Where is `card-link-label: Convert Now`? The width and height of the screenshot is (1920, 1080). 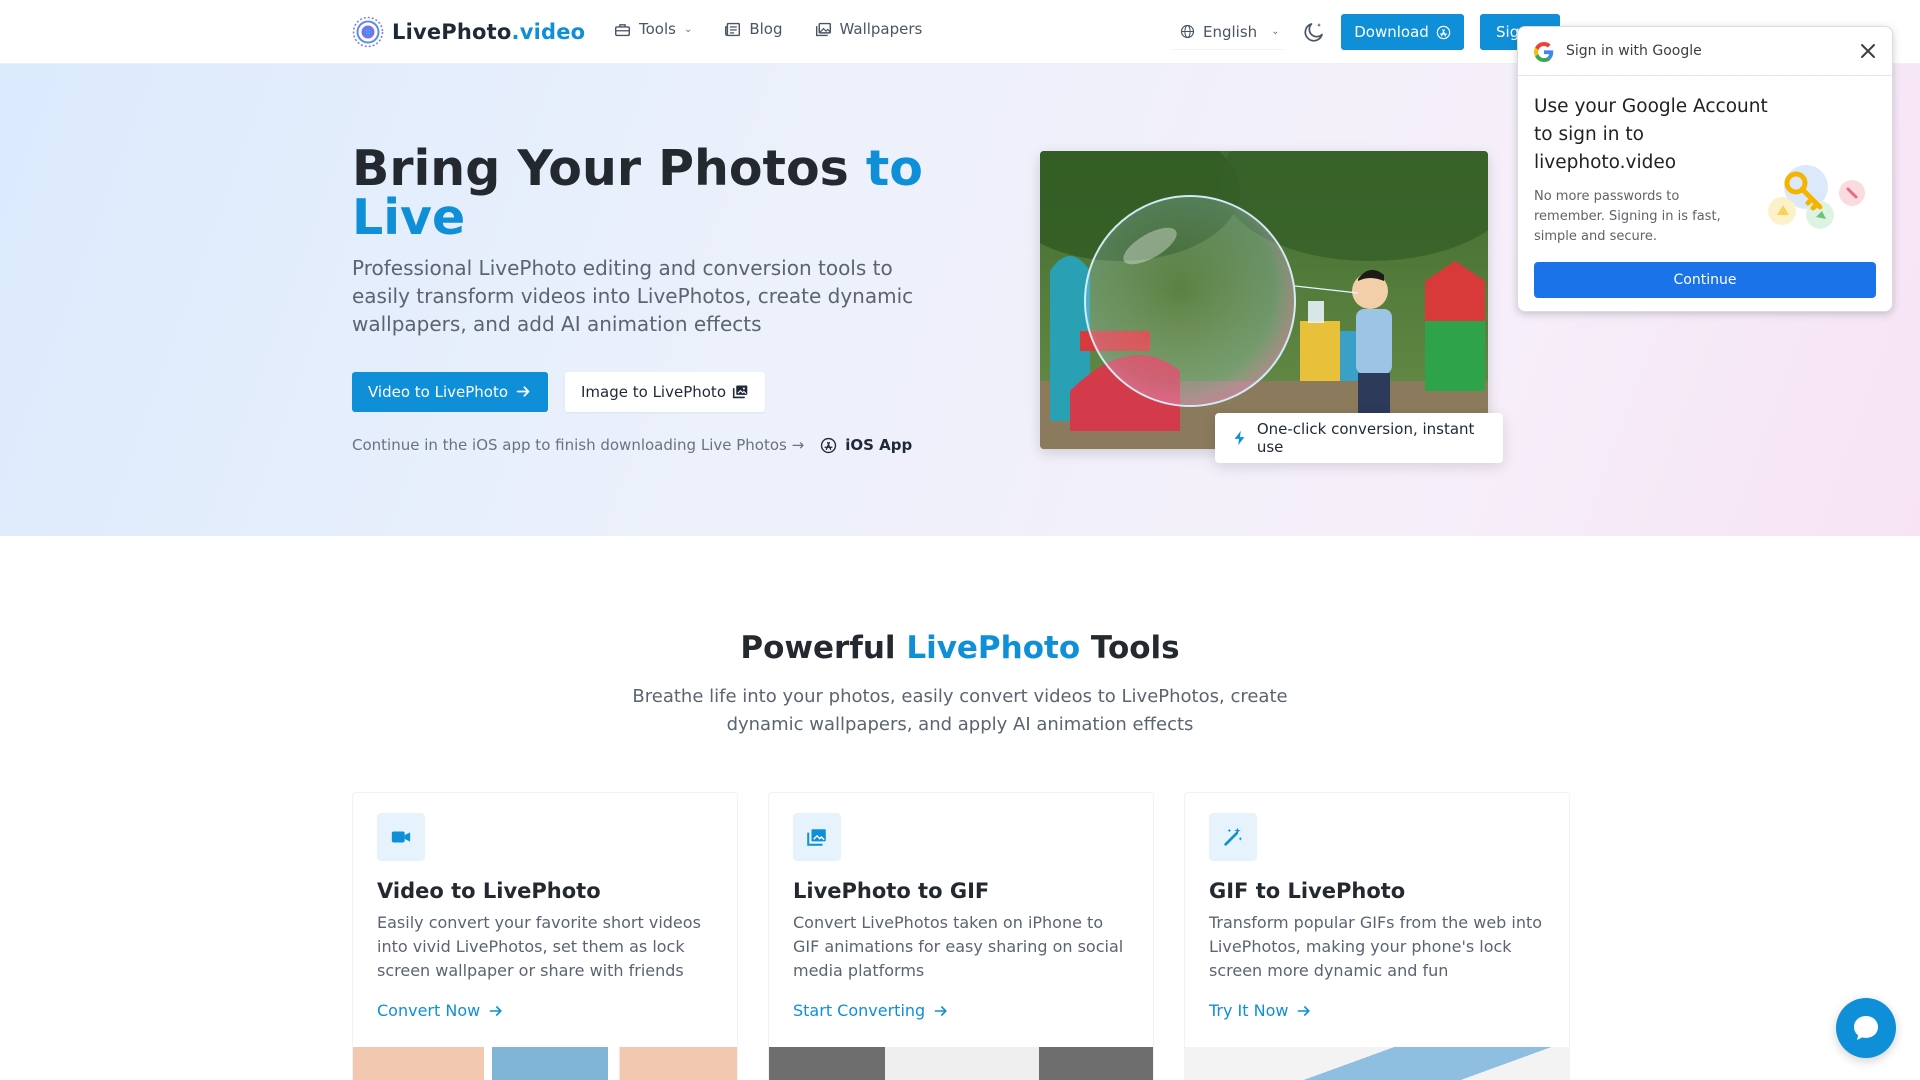
card-link-label: Convert Now is located at coordinates (429, 1010).